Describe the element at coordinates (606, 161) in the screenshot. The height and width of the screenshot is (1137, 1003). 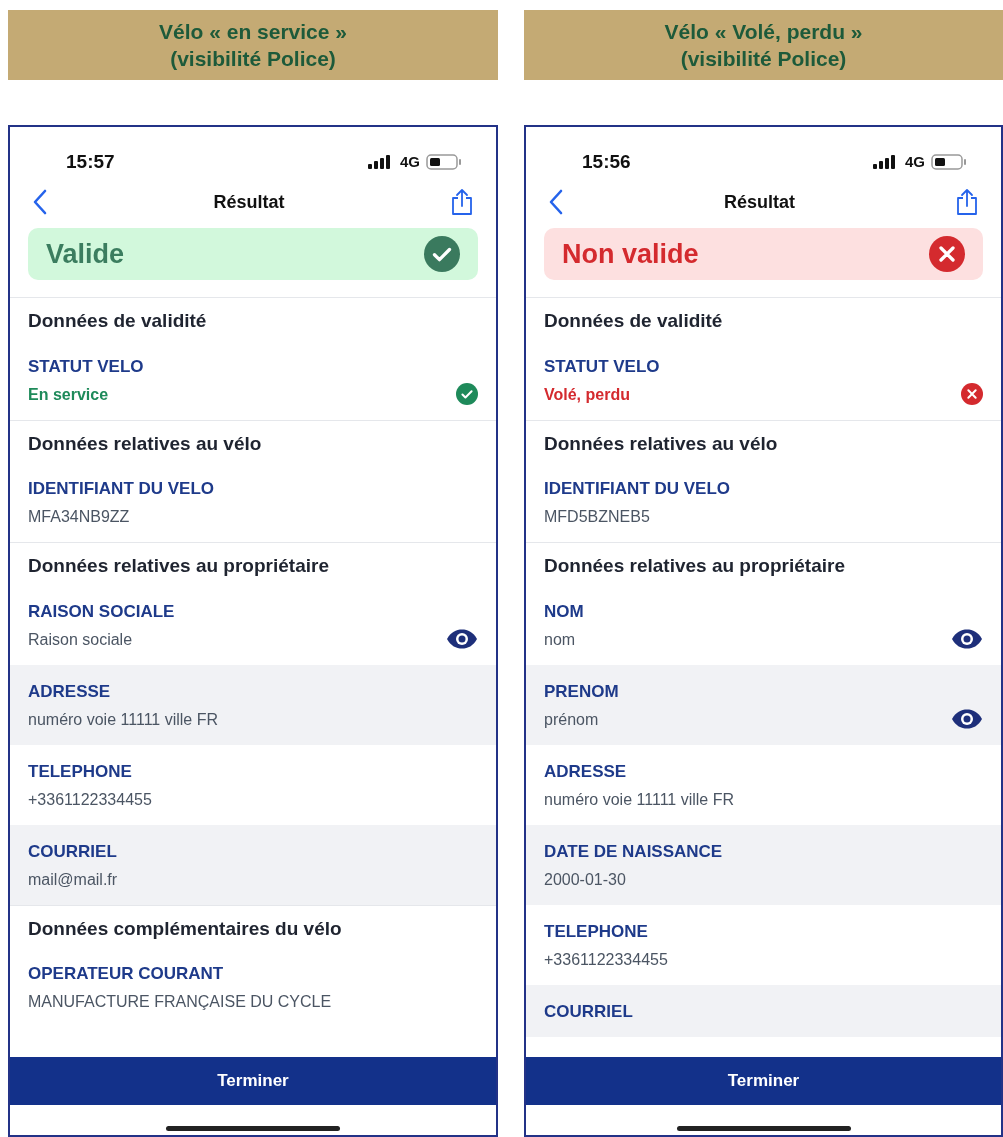
I see `status-time: 15:56` at that location.